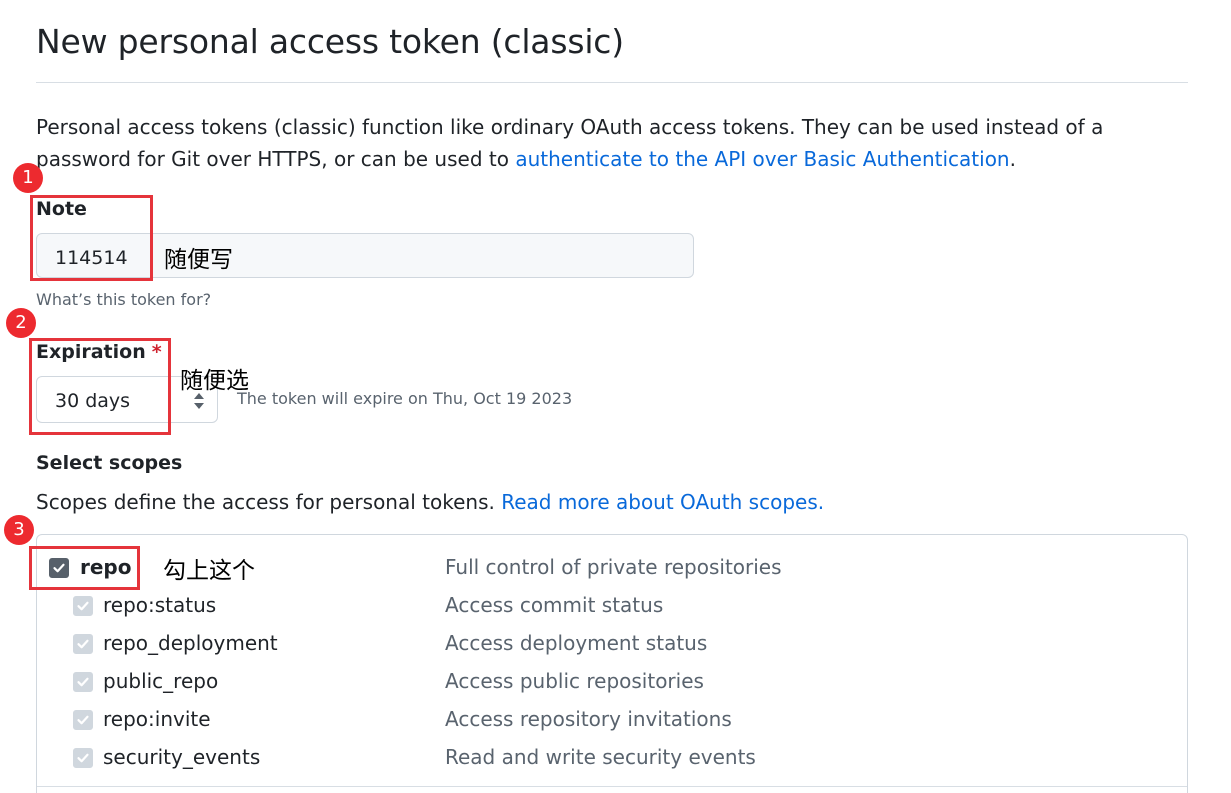 The image size is (1231, 793). What do you see at coordinates (21, 323) in the screenshot?
I see `annotation-marker-2: 2` at bounding box center [21, 323].